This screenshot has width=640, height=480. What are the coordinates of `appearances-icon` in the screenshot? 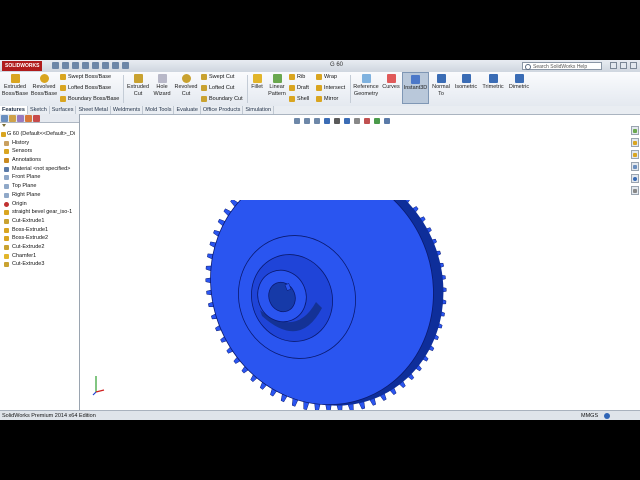 It's located at (635, 179).